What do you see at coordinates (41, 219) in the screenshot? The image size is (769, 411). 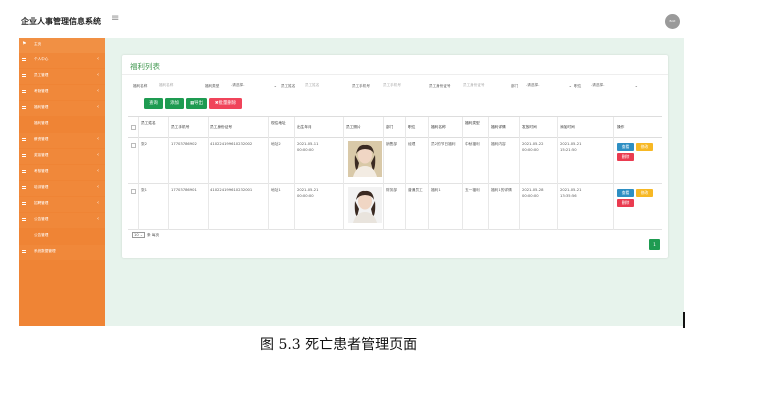 I see `sidebar-item-label: 公告管理` at bounding box center [41, 219].